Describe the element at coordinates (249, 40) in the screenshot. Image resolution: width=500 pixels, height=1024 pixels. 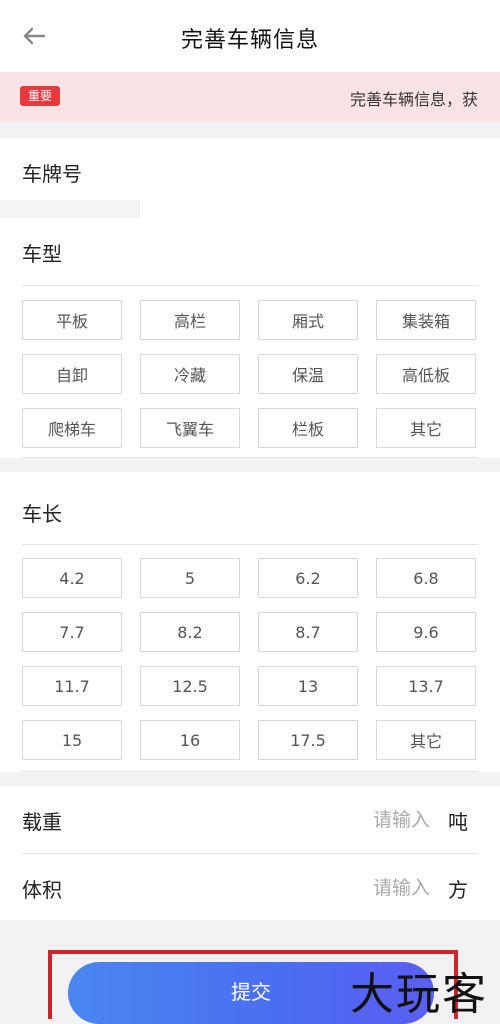
I see `page-title: 完善车辆信息` at that location.